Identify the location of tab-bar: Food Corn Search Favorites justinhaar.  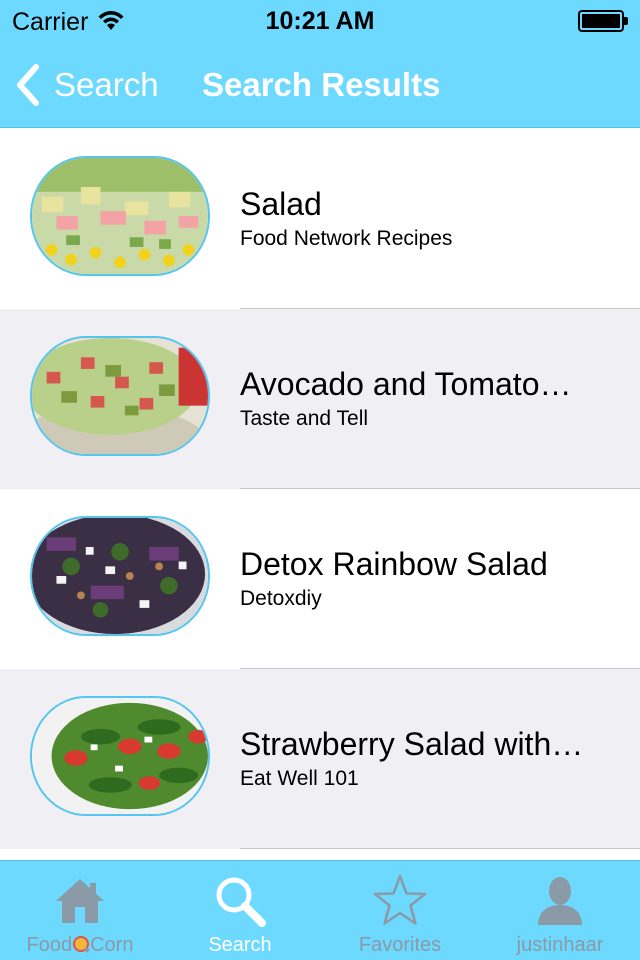
(320, 910).